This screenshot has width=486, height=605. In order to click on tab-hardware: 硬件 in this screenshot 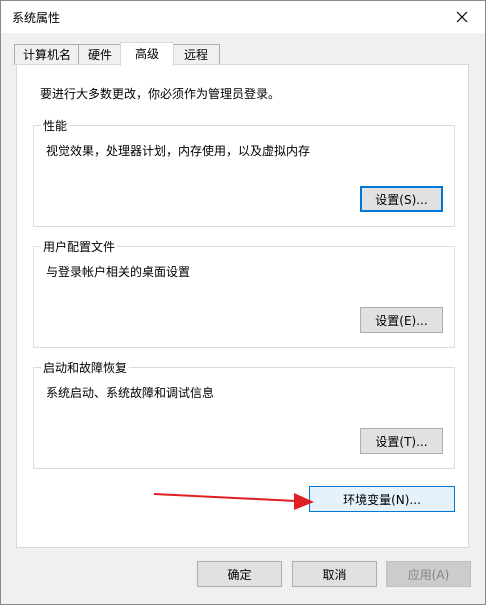, I will do `click(100, 54)`.